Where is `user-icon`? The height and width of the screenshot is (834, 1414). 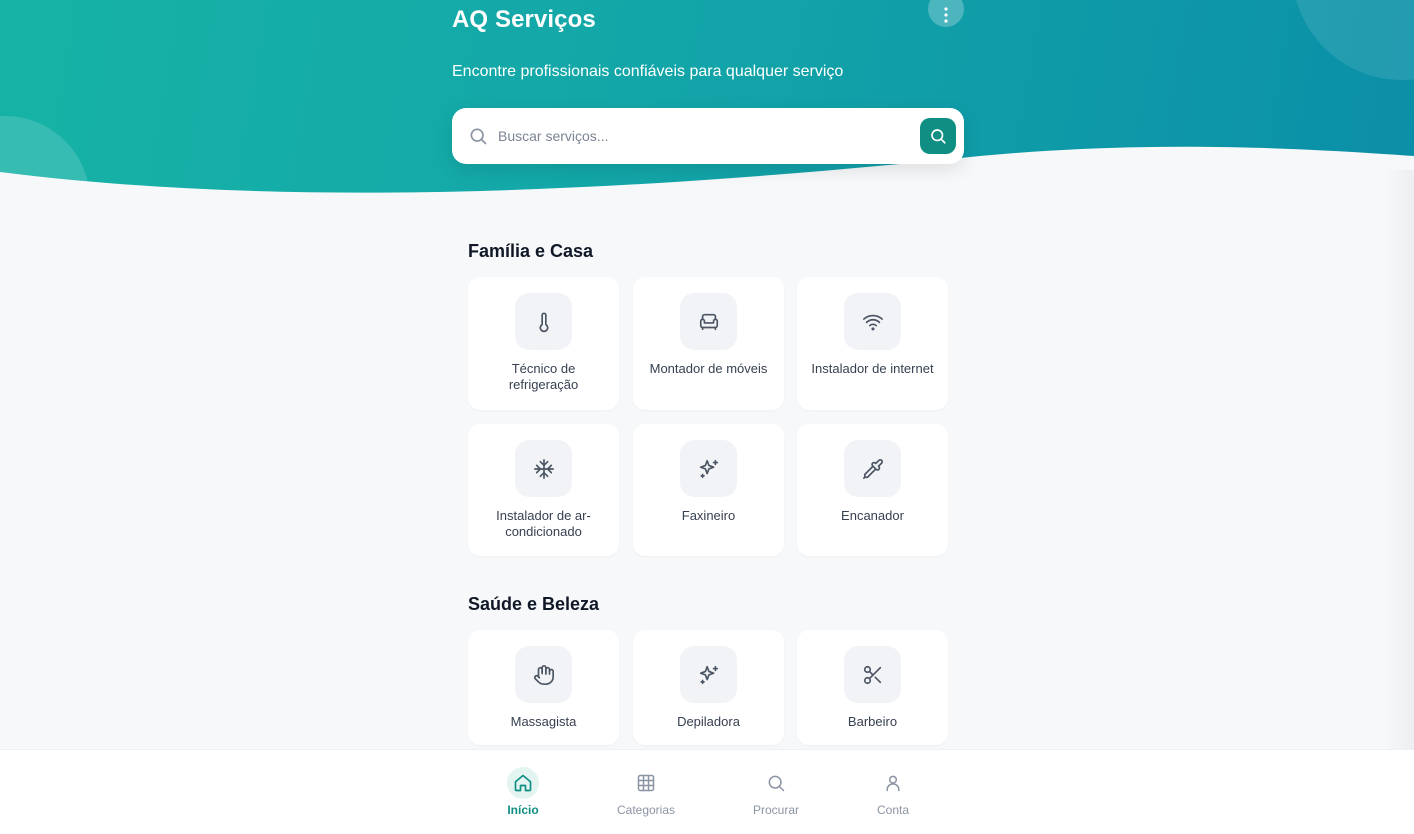 user-icon is located at coordinates (893, 783).